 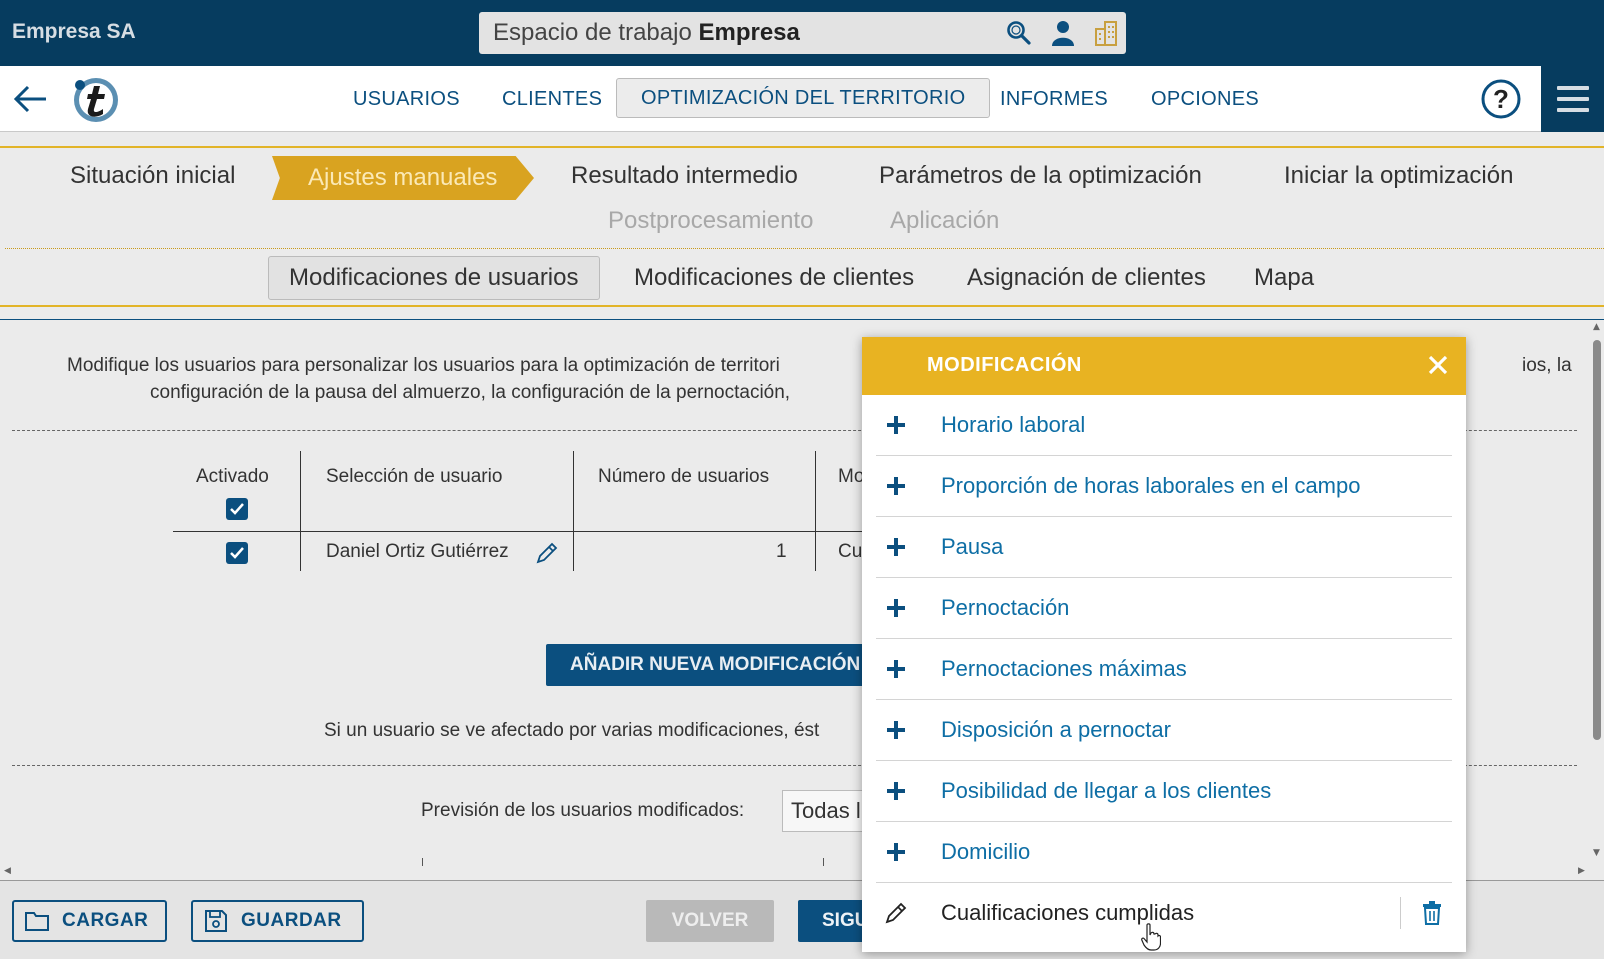 What do you see at coordinates (1004, 365) in the screenshot?
I see `dialog-title: MODIFICACIÓN` at bounding box center [1004, 365].